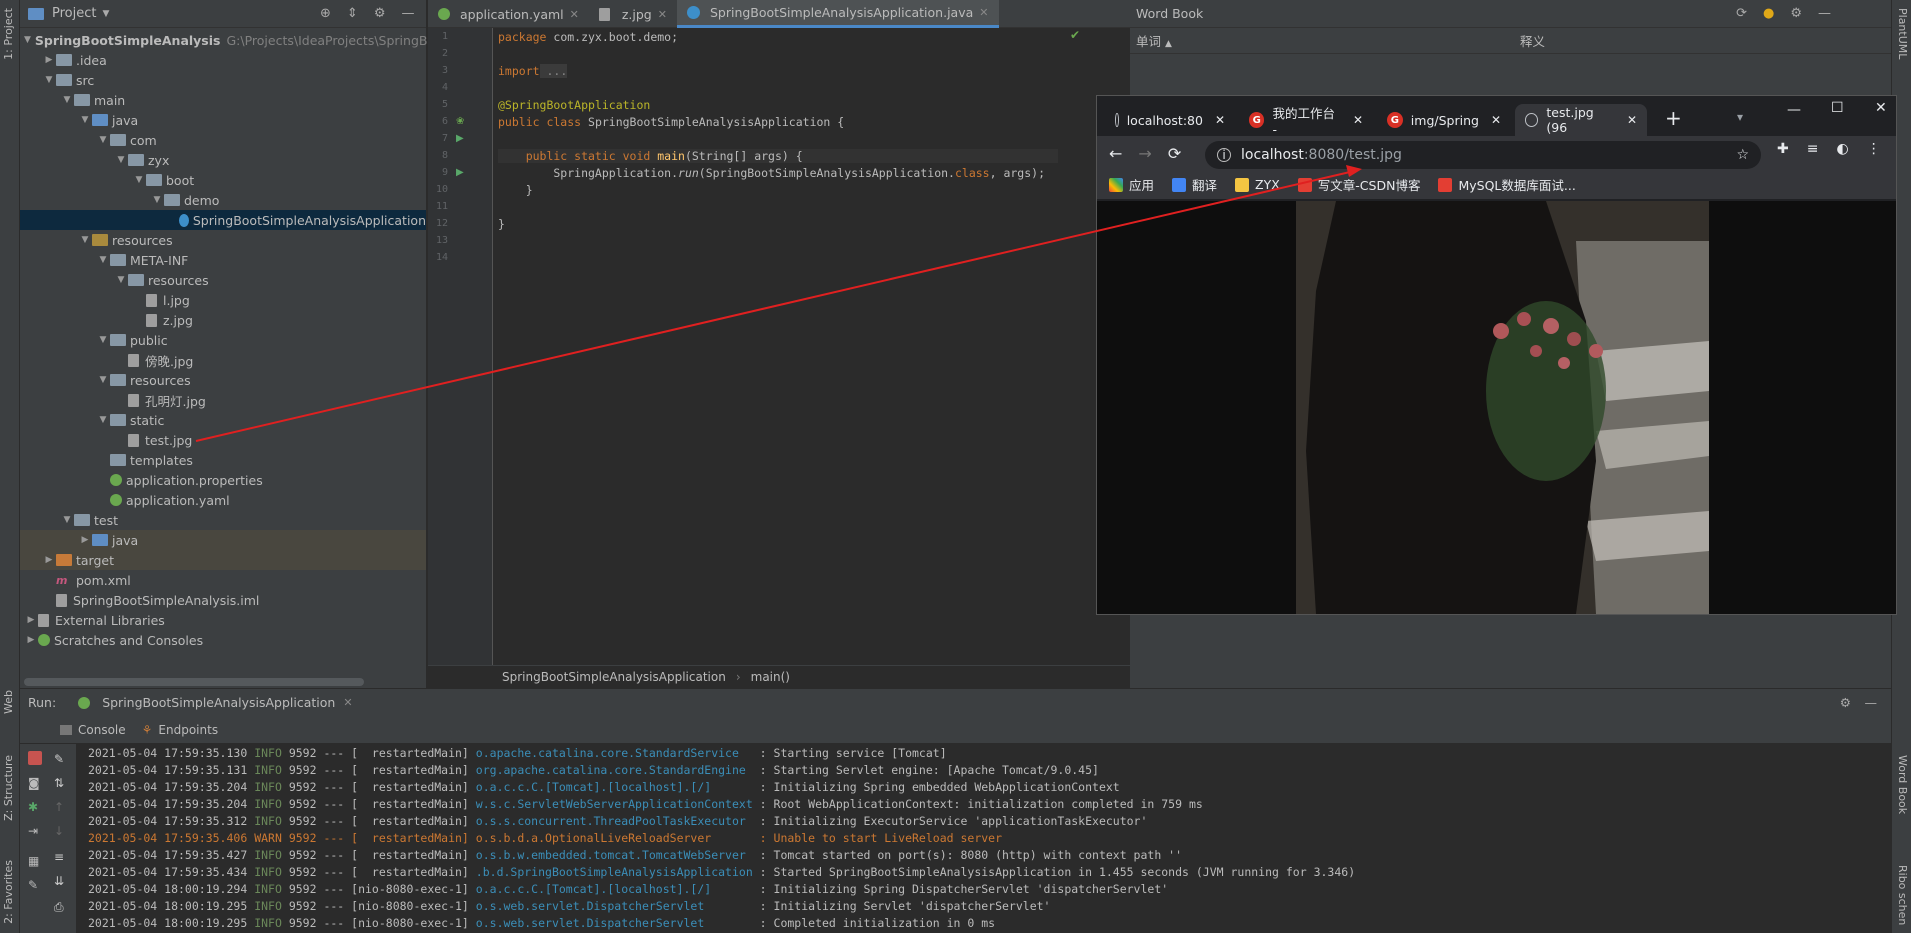 This screenshot has height=933, width=1911. Describe the element at coordinates (61, 831) in the screenshot. I see `down-arrow-icon: ↓` at that location.